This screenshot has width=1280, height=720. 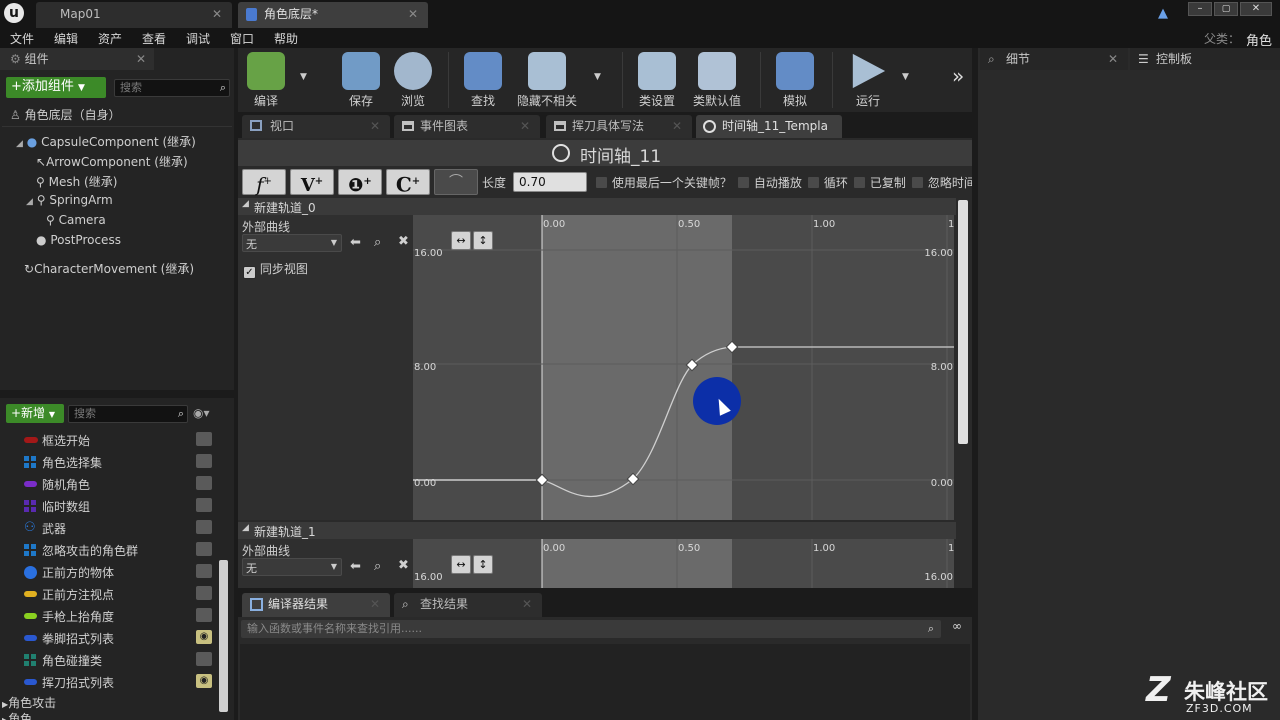 What do you see at coordinates (795, 80) in the screenshot?
I see `toolbar-simulate-button: 模拟` at bounding box center [795, 80].